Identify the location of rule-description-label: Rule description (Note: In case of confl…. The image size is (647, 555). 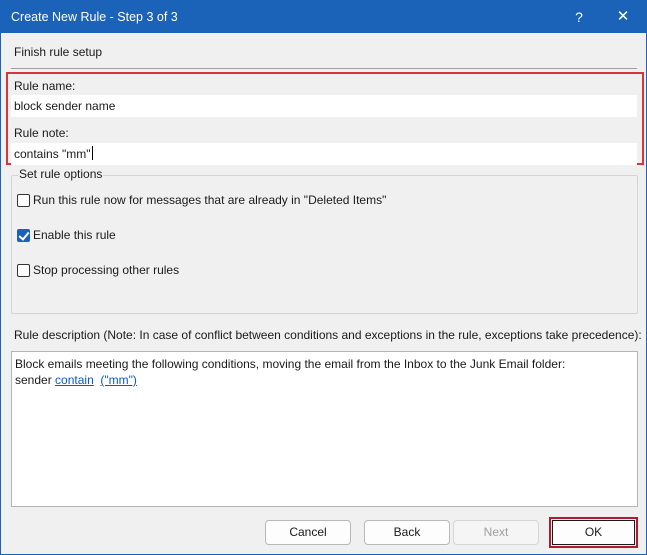
(328, 335).